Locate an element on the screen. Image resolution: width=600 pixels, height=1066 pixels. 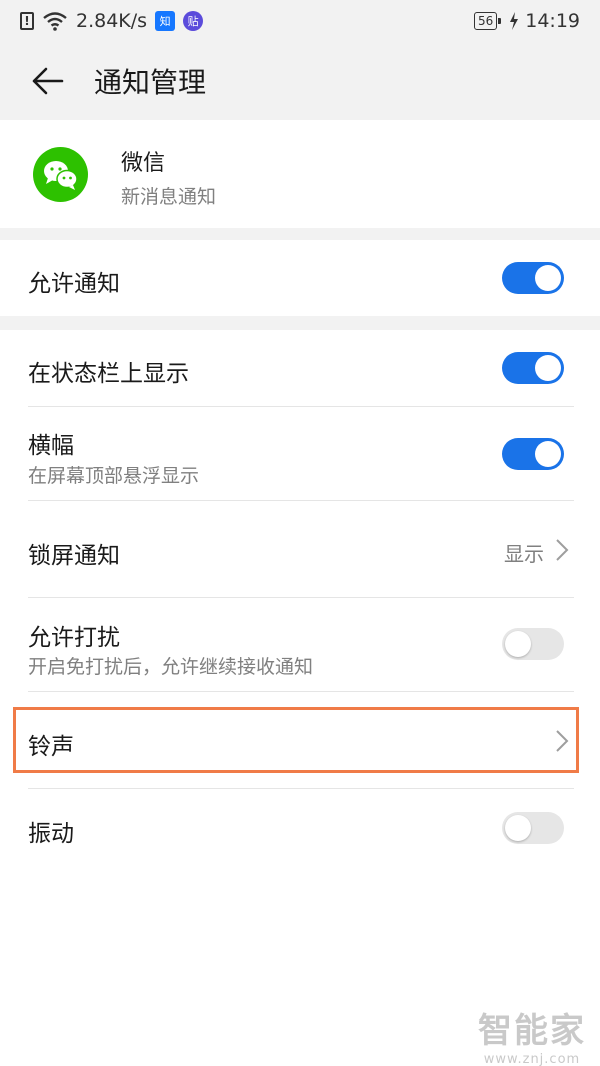
allow-notifications-toggle is located at coordinates (533, 278).